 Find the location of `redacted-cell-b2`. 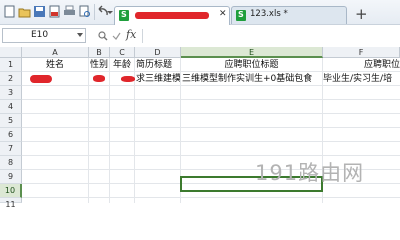

redacted-cell-b2 is located at coordinates (99, 78).